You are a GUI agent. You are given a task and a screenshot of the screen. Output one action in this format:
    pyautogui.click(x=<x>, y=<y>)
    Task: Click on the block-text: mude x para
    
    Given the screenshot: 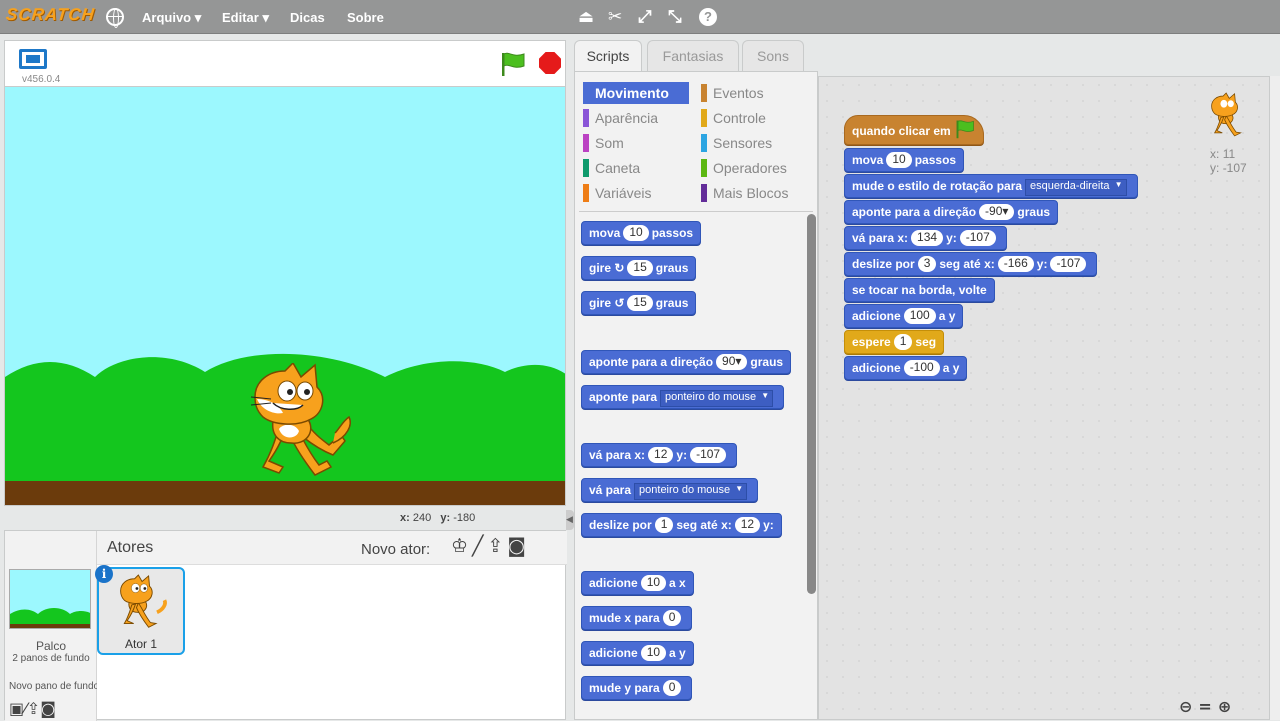 What is the action you would take?
    pyautogui.click(x=624, y=618)
    